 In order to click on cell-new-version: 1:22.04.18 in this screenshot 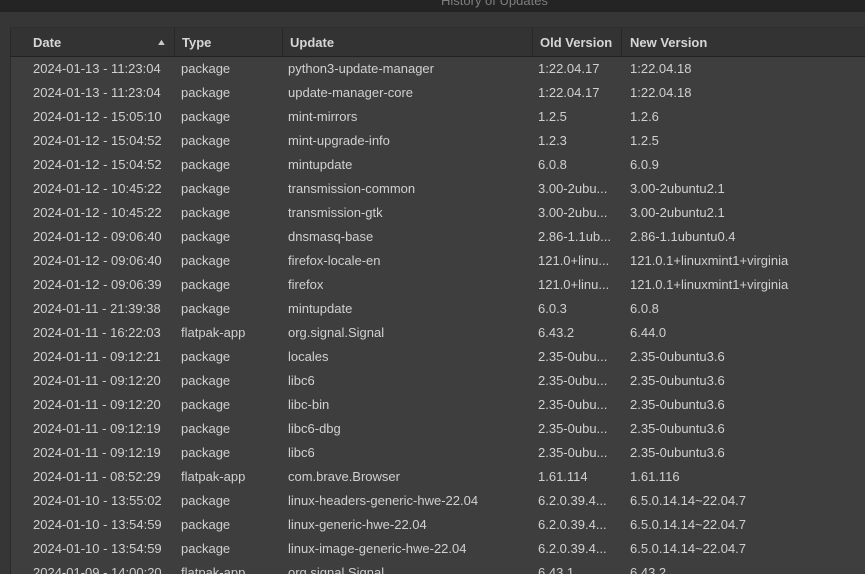, I will do `click(661, 68)`.